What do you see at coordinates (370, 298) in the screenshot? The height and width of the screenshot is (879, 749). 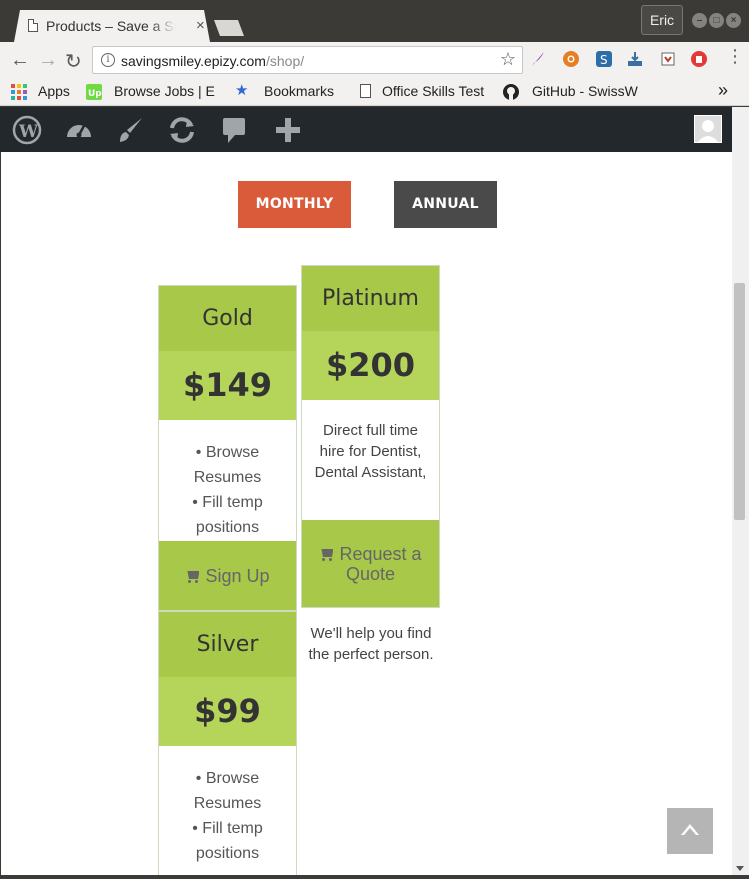 I see `plan-name: Platinum` at bounding box center [370, 298].